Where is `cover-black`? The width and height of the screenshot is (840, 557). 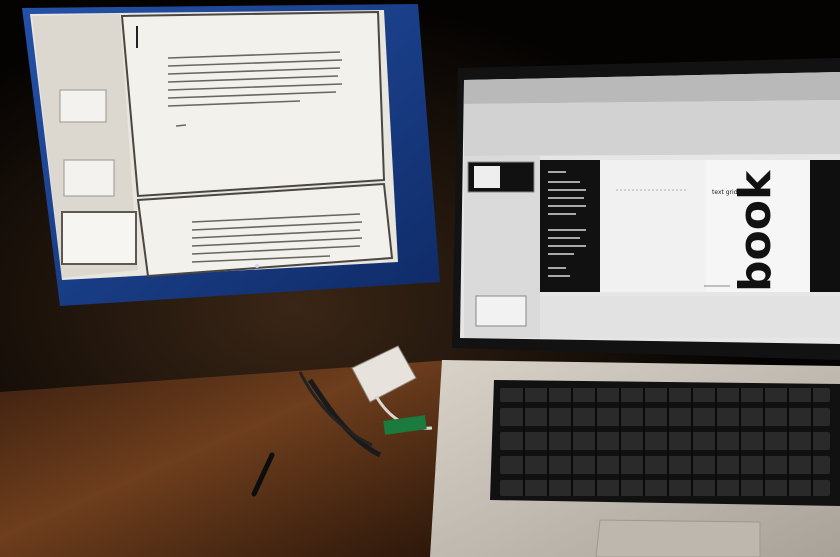
cover-black is located at coordinates (825, 226).